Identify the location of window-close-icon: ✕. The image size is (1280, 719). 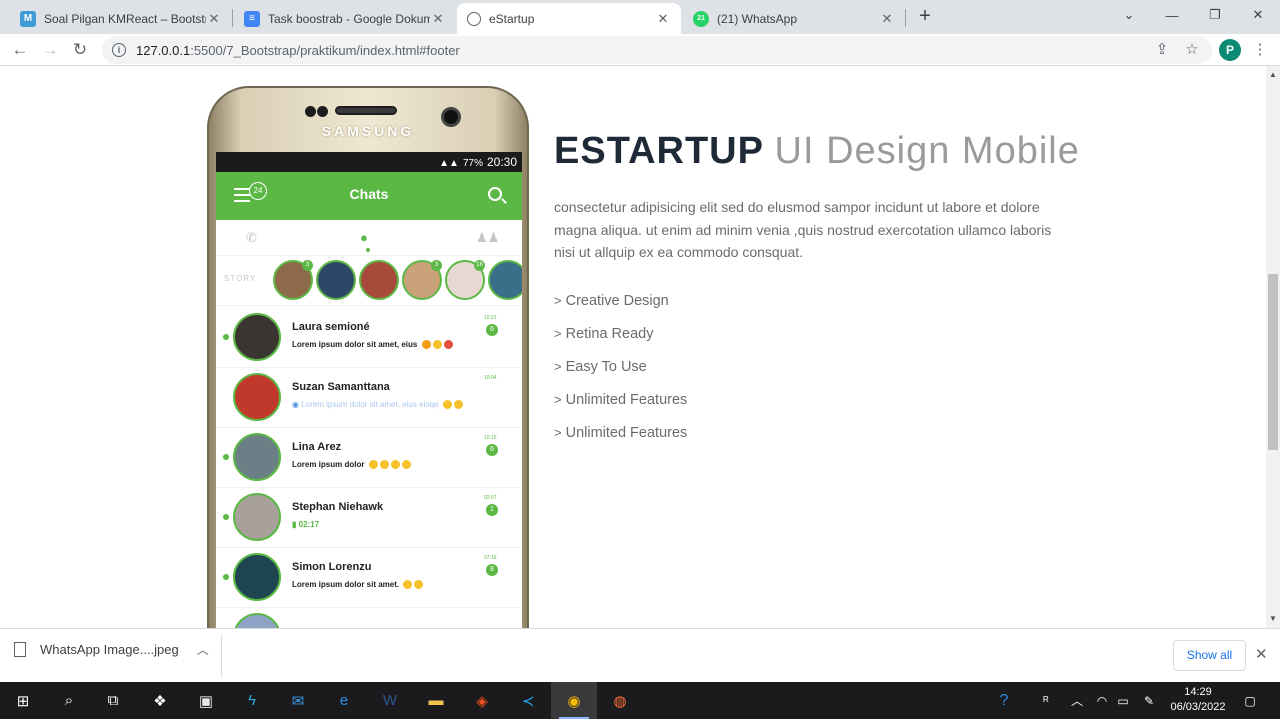
(1258, 15).